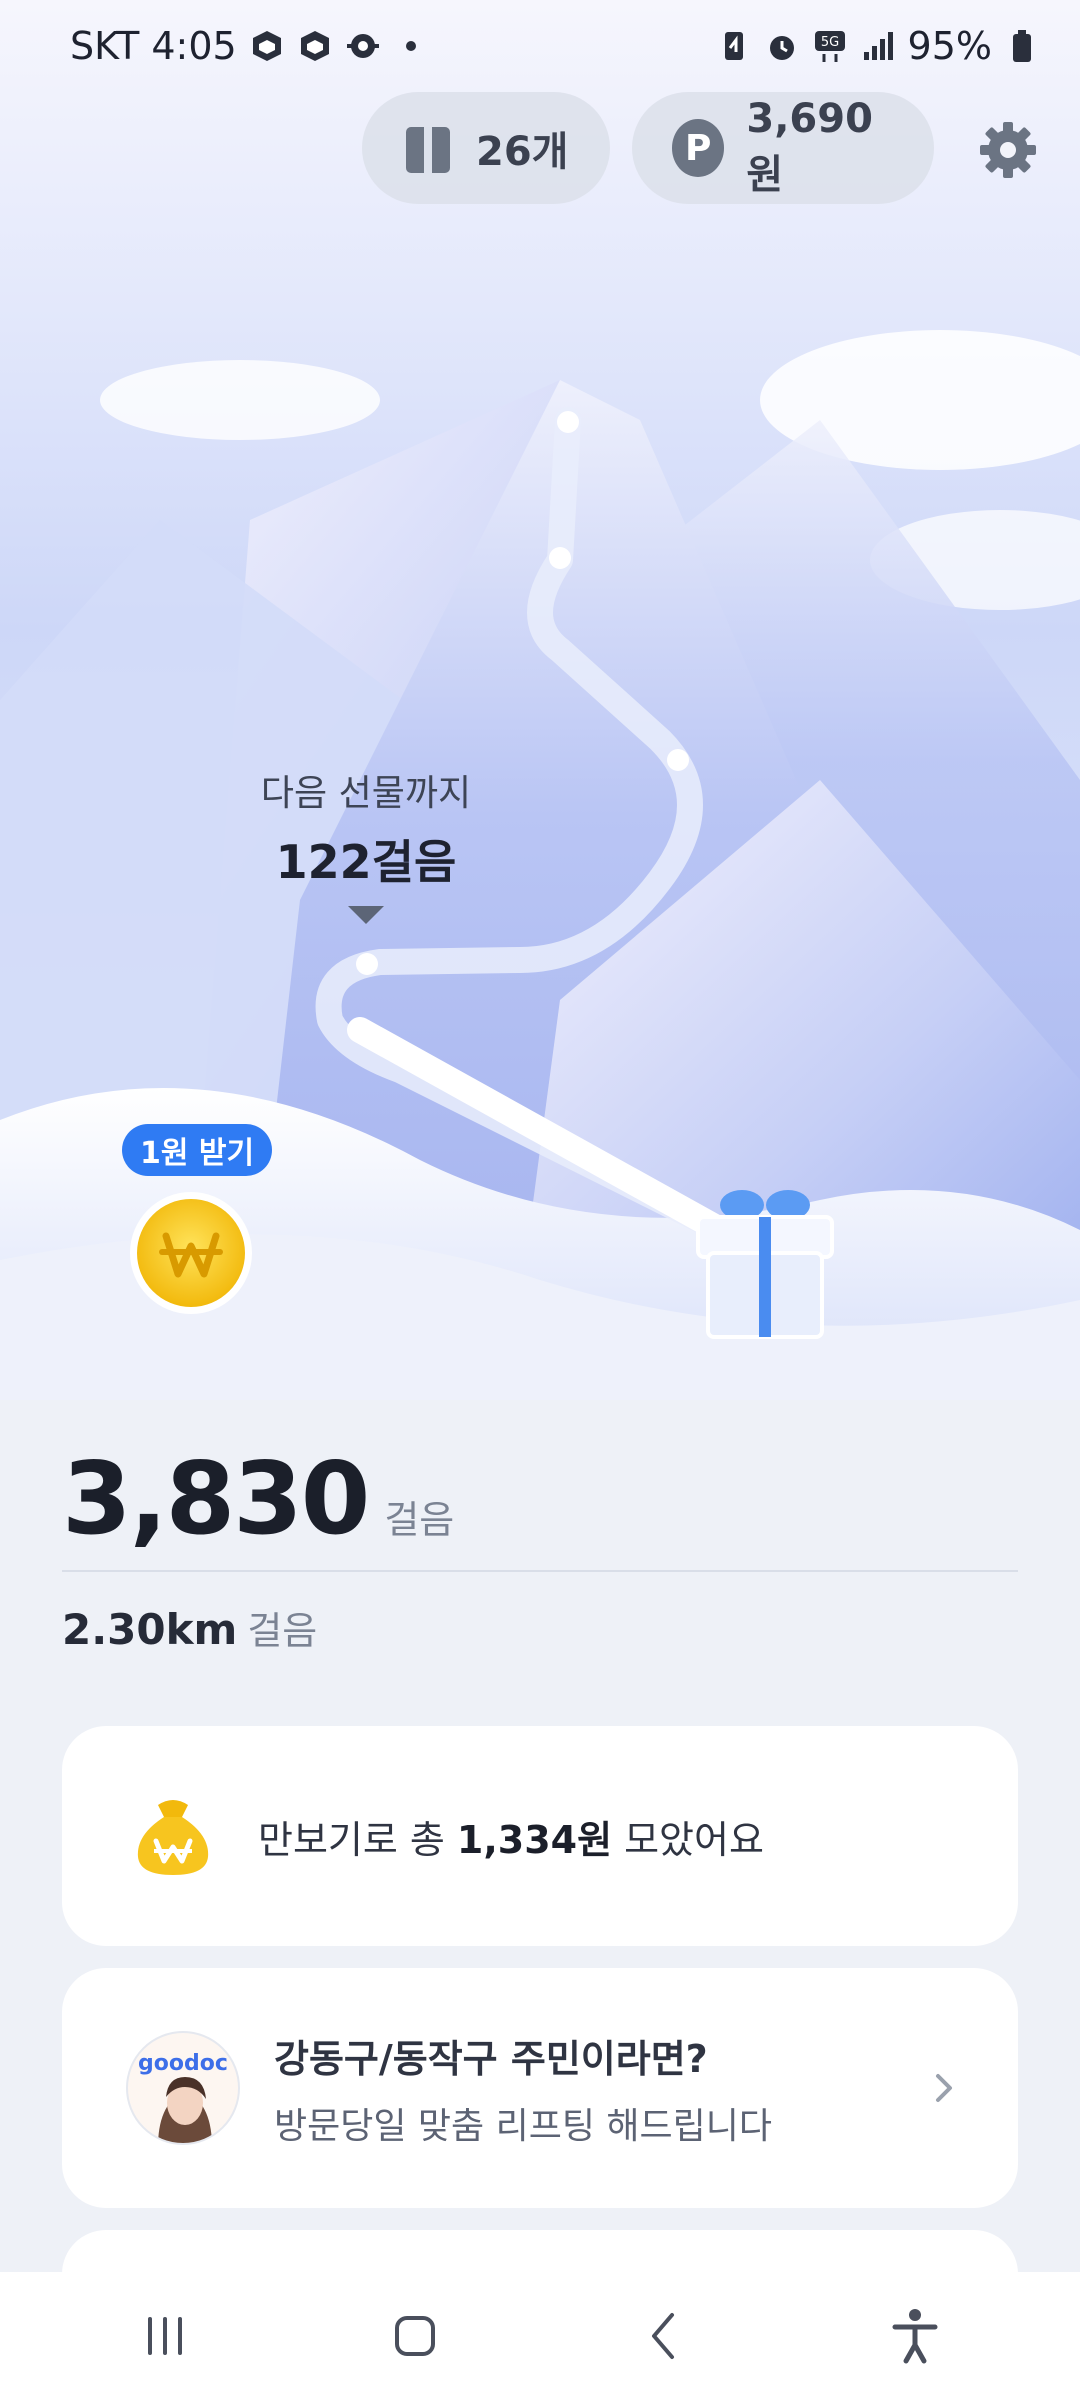 The width and height of the screenshot is (1080, 2400). I want to click on home-icon, so click(415, 2336).